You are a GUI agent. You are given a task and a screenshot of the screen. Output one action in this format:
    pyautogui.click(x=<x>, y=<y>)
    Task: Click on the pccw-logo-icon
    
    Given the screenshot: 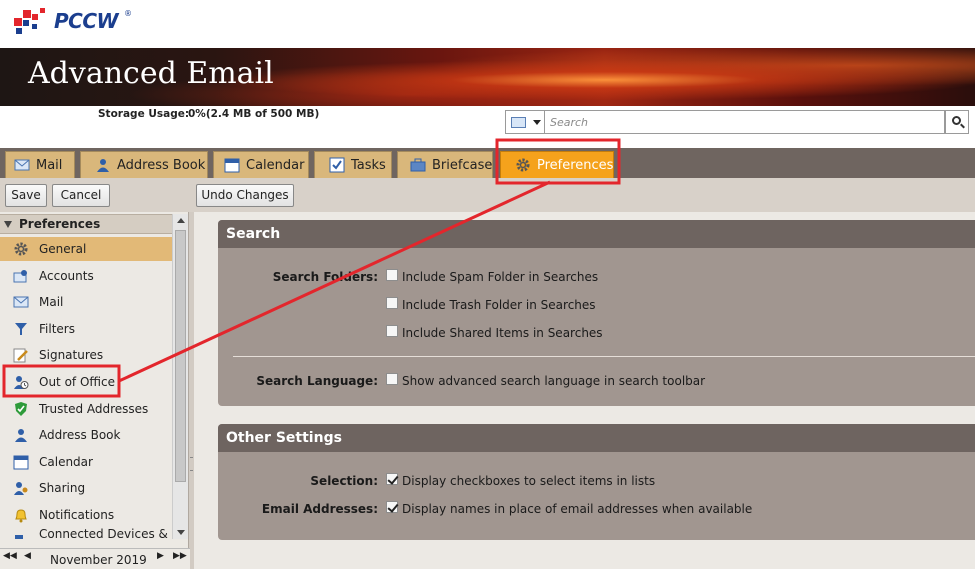 What is the action you would take?
    pyautogui.click(x=32, y=23)
    